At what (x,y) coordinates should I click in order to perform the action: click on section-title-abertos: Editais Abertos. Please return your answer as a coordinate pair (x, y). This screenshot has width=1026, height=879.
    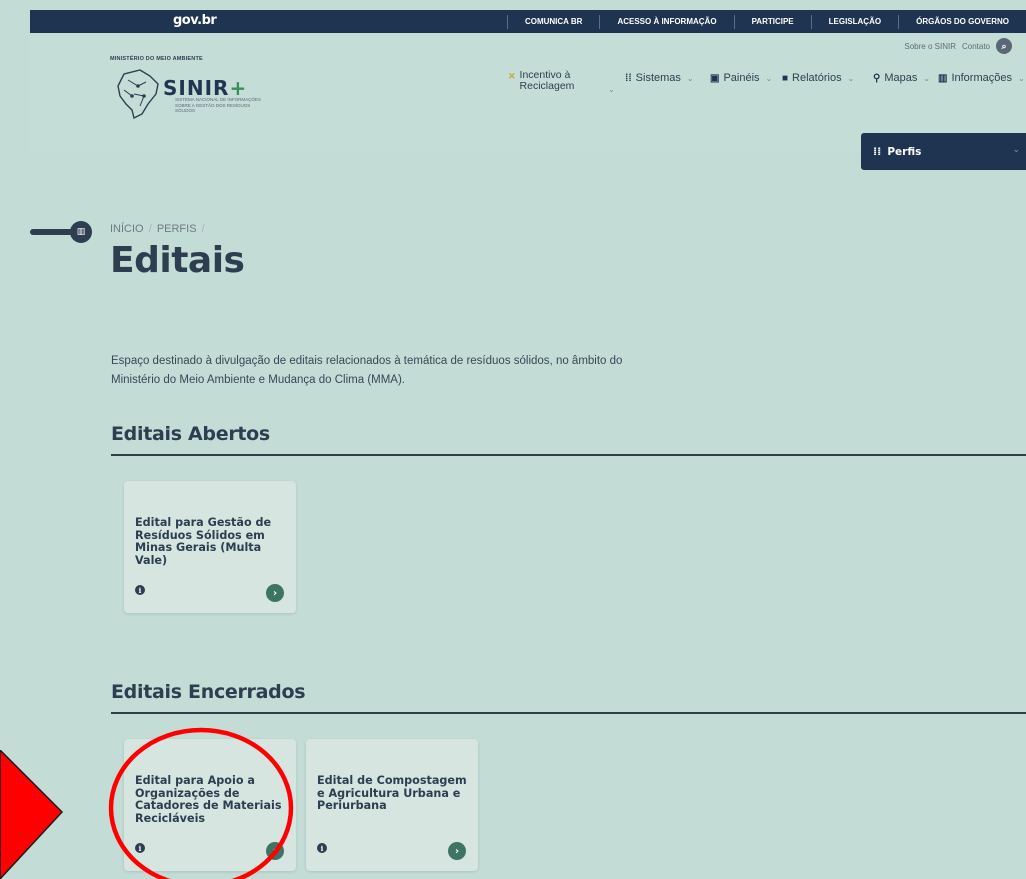
    Looking at the image, I should click on (190, 434).